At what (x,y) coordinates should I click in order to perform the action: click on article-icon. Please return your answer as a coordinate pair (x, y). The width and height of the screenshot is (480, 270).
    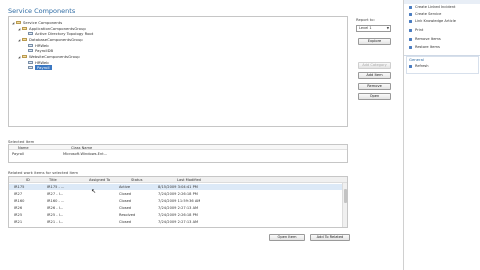
    Looking at the image, I should click on (410, 21).